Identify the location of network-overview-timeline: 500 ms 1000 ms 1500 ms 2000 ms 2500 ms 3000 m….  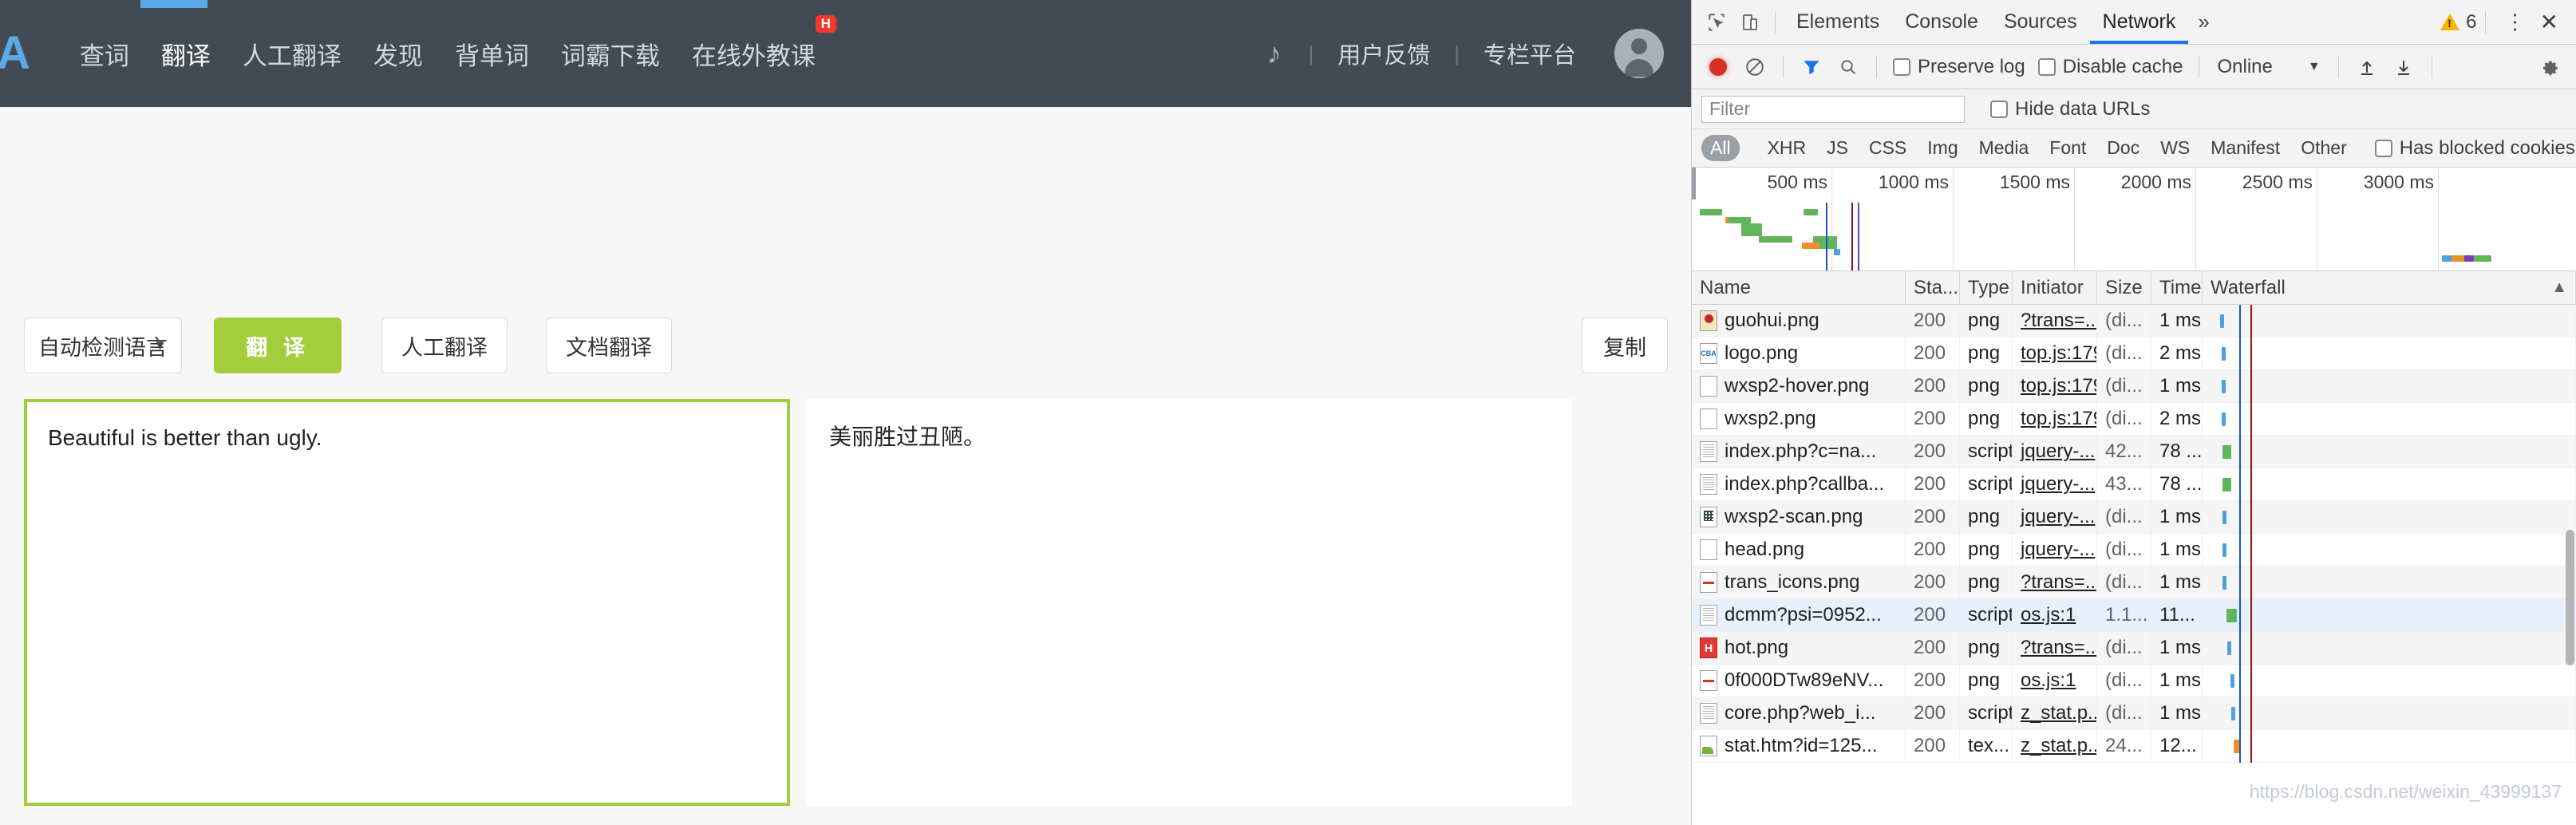
(2134, 219).